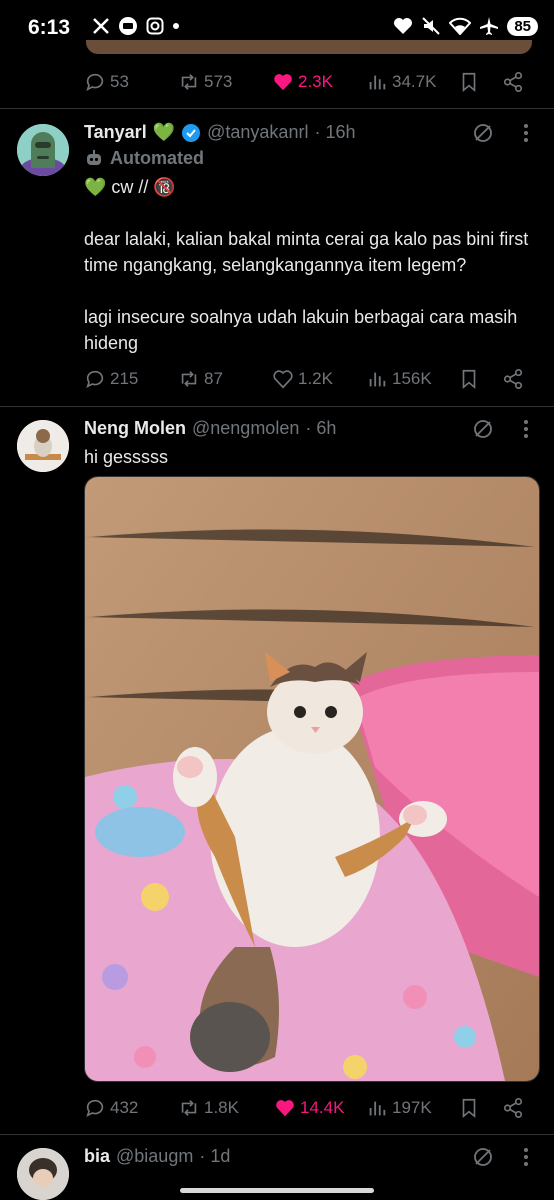  What do you see at coordinates (522, 26) in the screenshot?
I see `battery-indicator: 85` at bounding box center [522, 26].